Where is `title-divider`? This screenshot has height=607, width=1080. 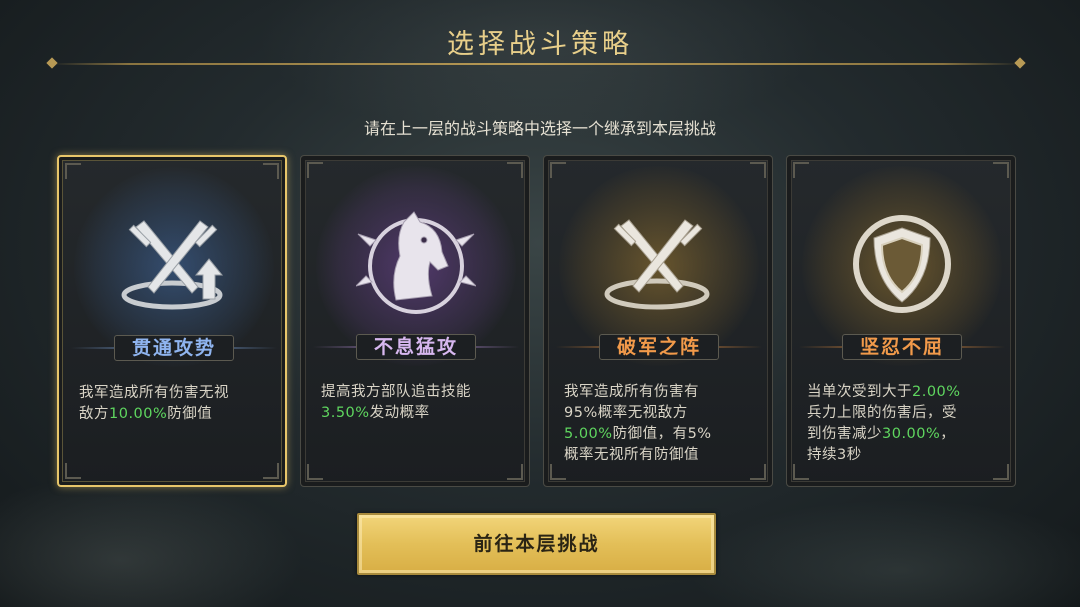
title-divider is located at coordinates (536, 64).